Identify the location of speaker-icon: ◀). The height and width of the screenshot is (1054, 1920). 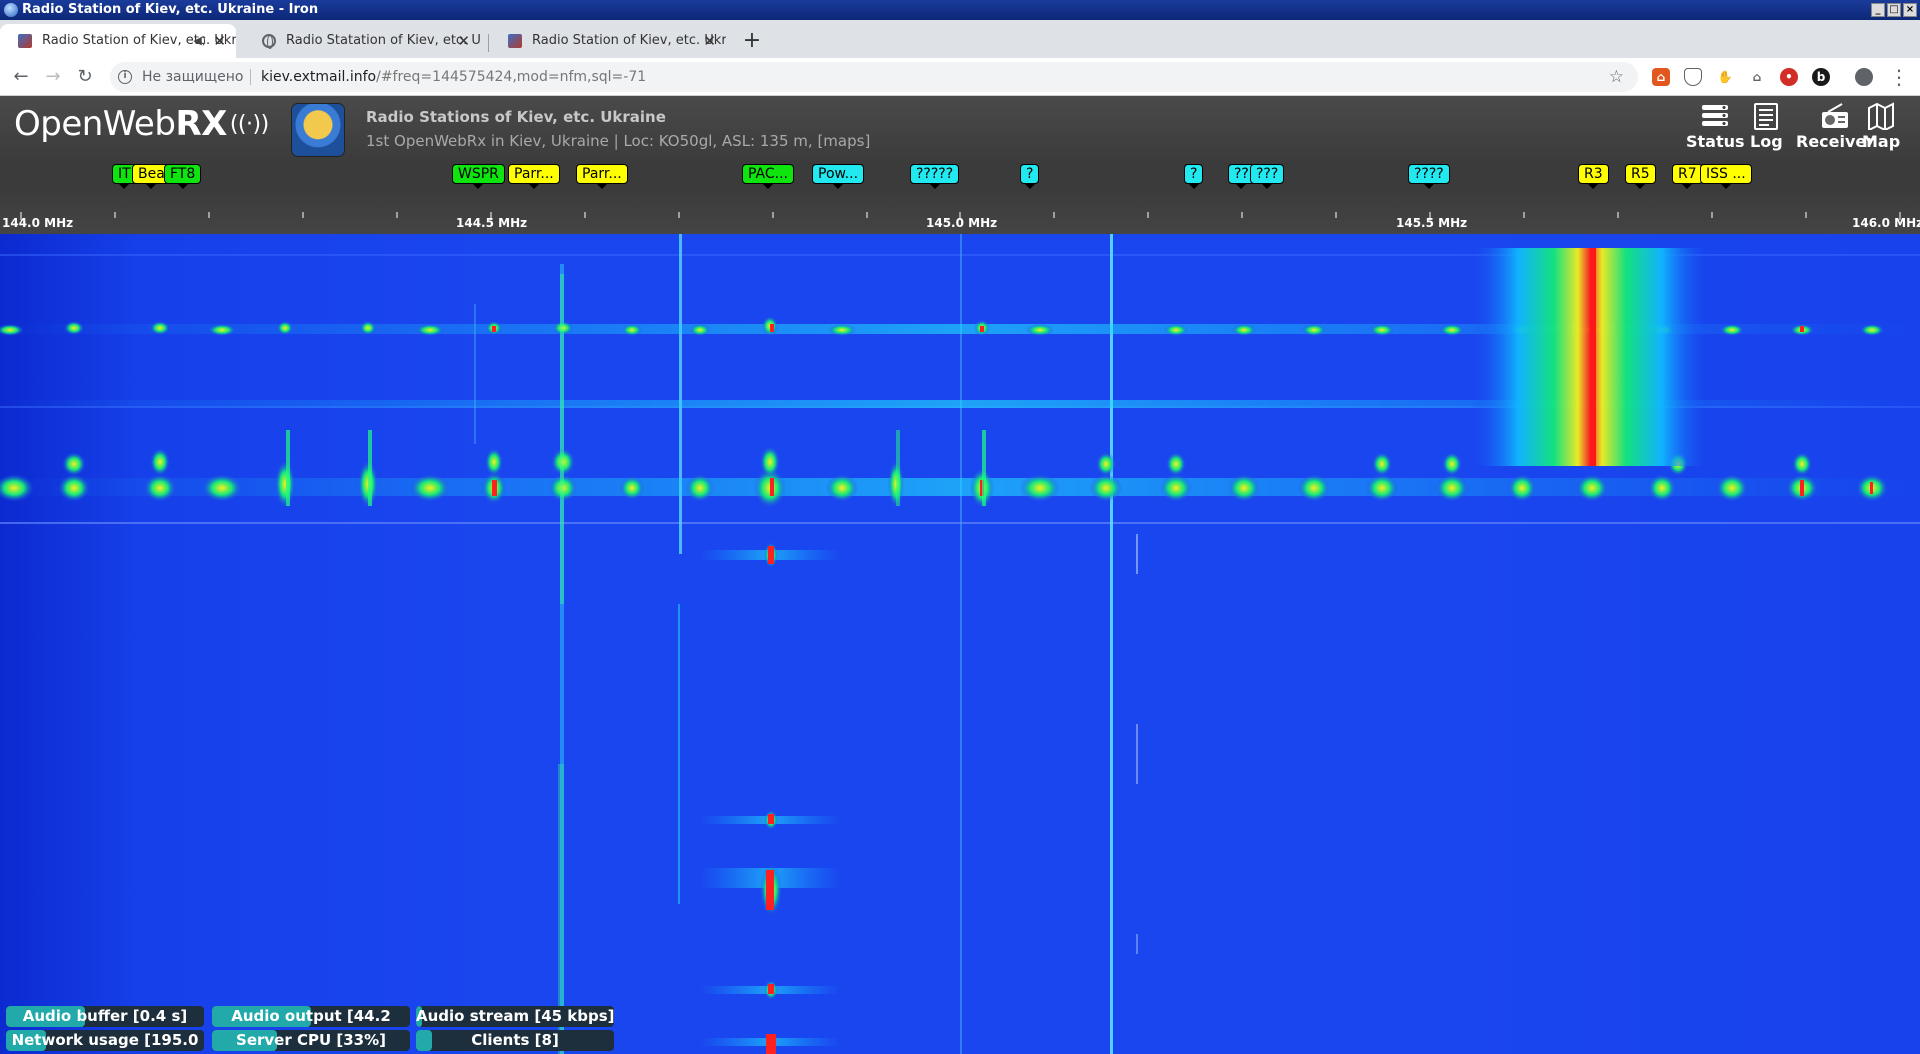
(199, 41).